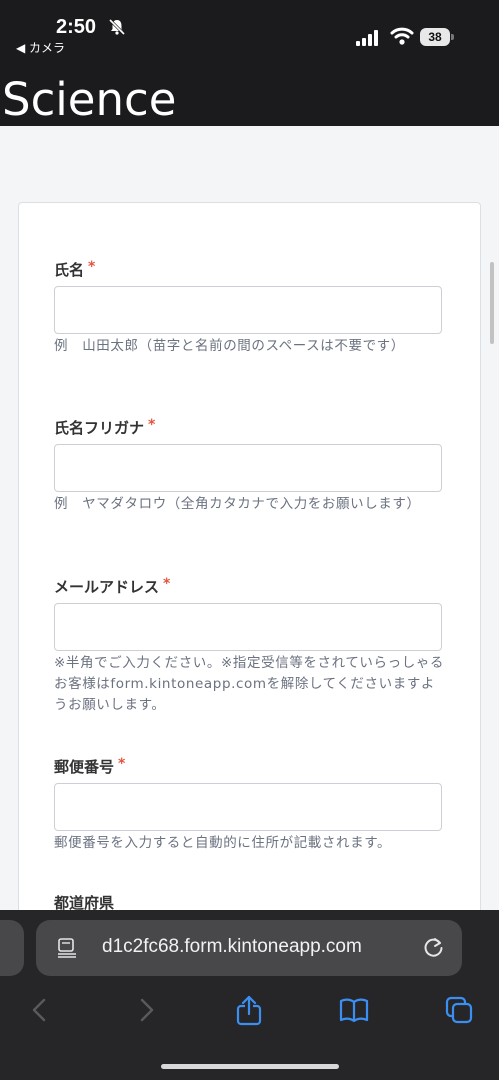 The width and height of the screenshot is (499, 1080). What do you see at coordinates (354, 1010) in the screenshot?
I see `bookmarks-icon` at bounding box center [354, 1010].